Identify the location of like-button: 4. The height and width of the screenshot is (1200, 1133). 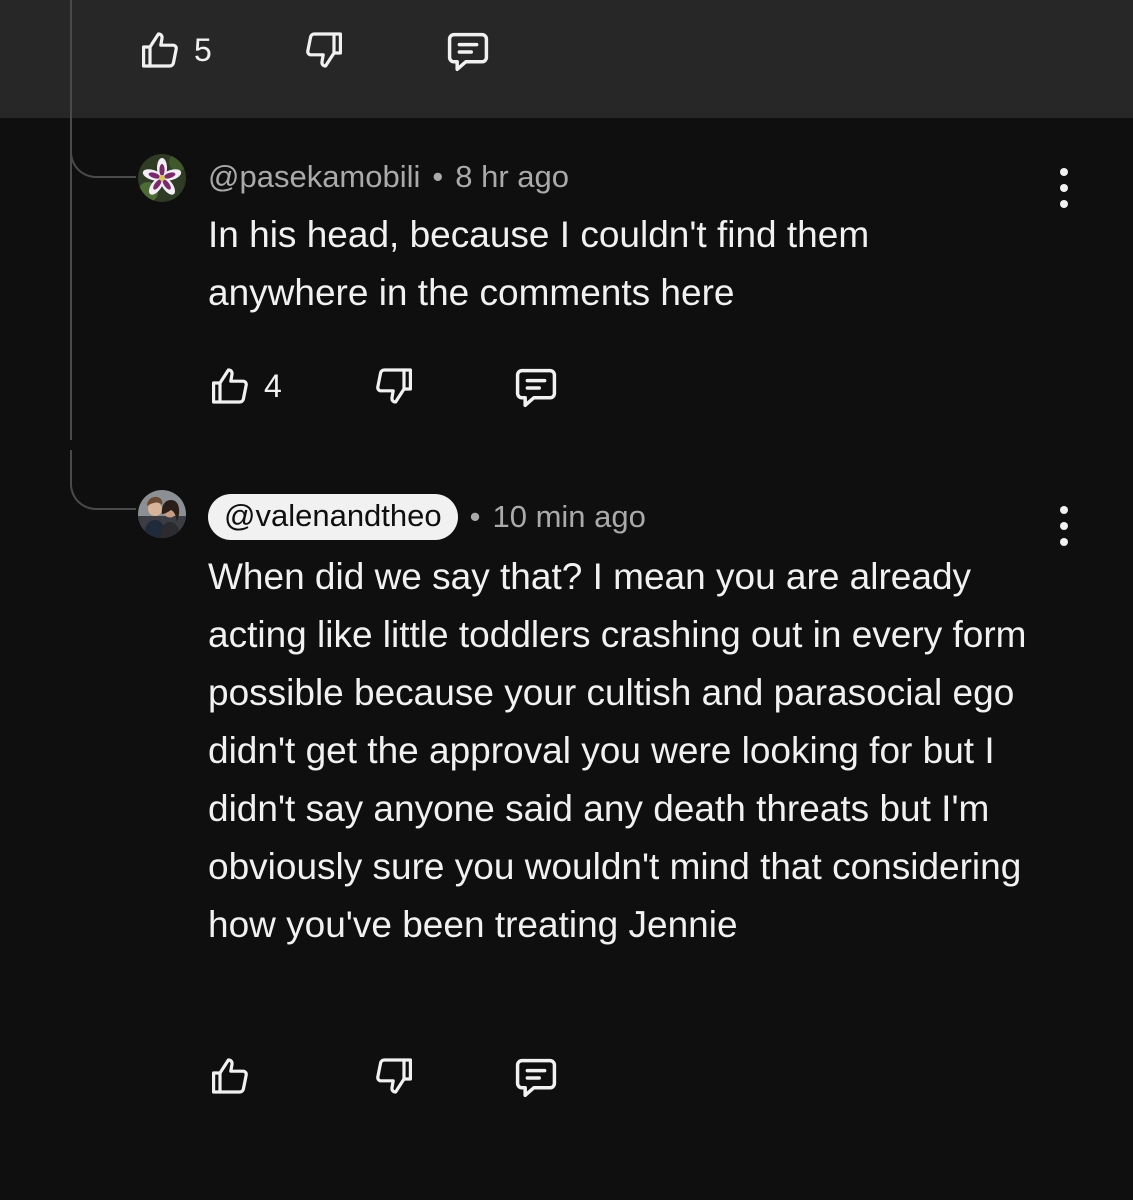
(244, 386).